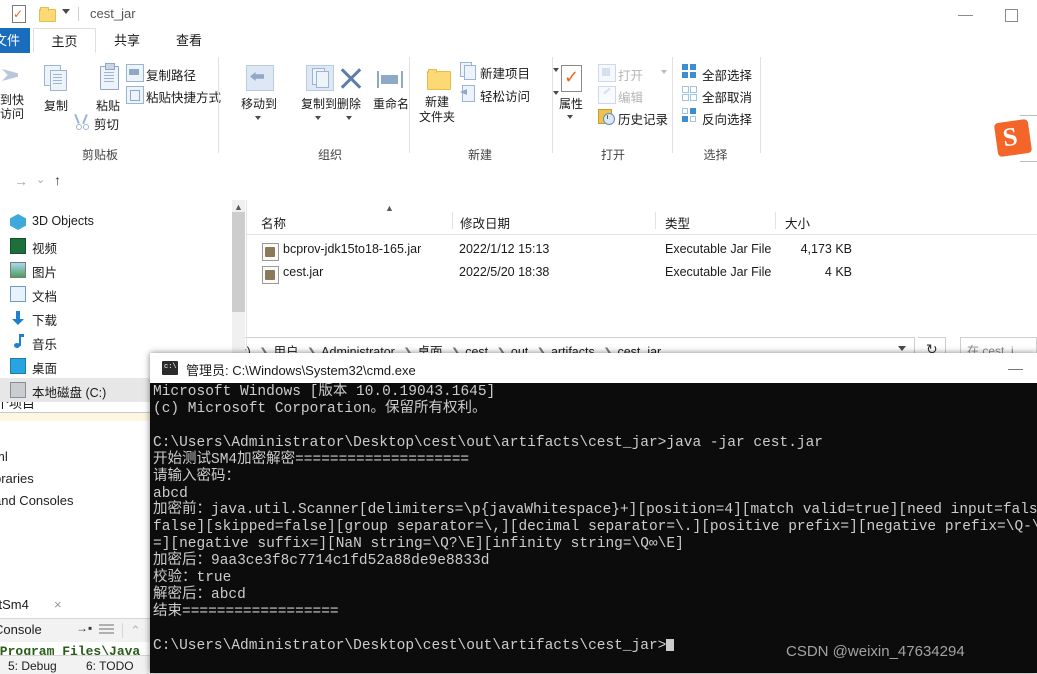 The image size is (1037, 674). What do you see at coordinates (259, 96) in the screenshot?
I see `move-to-button: 移动到` at bounding box center [259, 96].